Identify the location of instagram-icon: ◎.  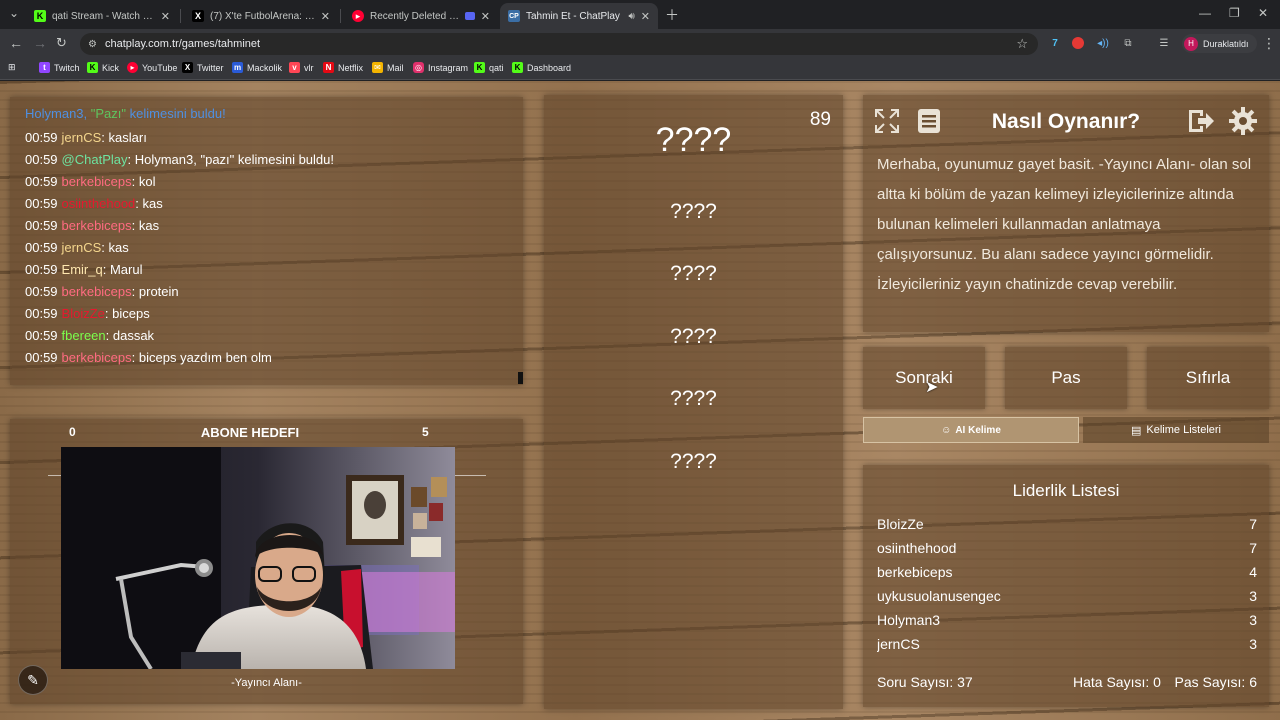
(418, 67).